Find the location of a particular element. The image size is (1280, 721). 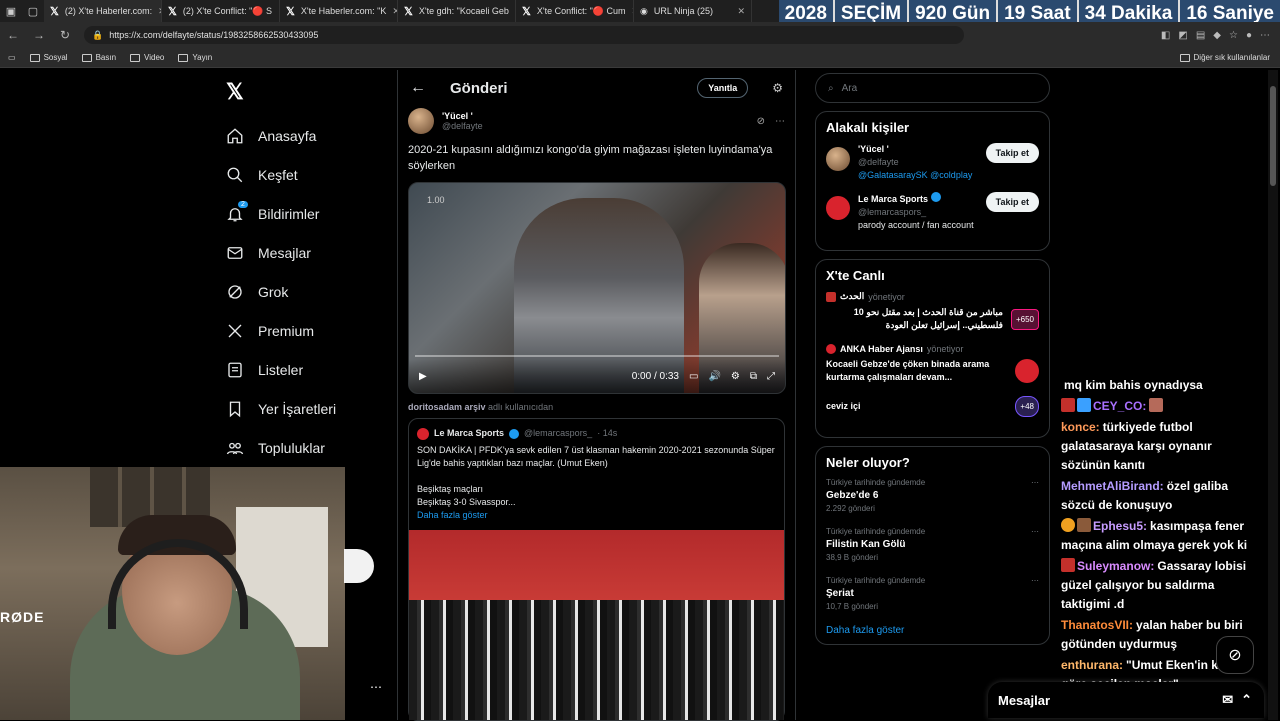

messages-drawer: Mesajlar ✉ ⌃ is located at coordinates (1126, 700).